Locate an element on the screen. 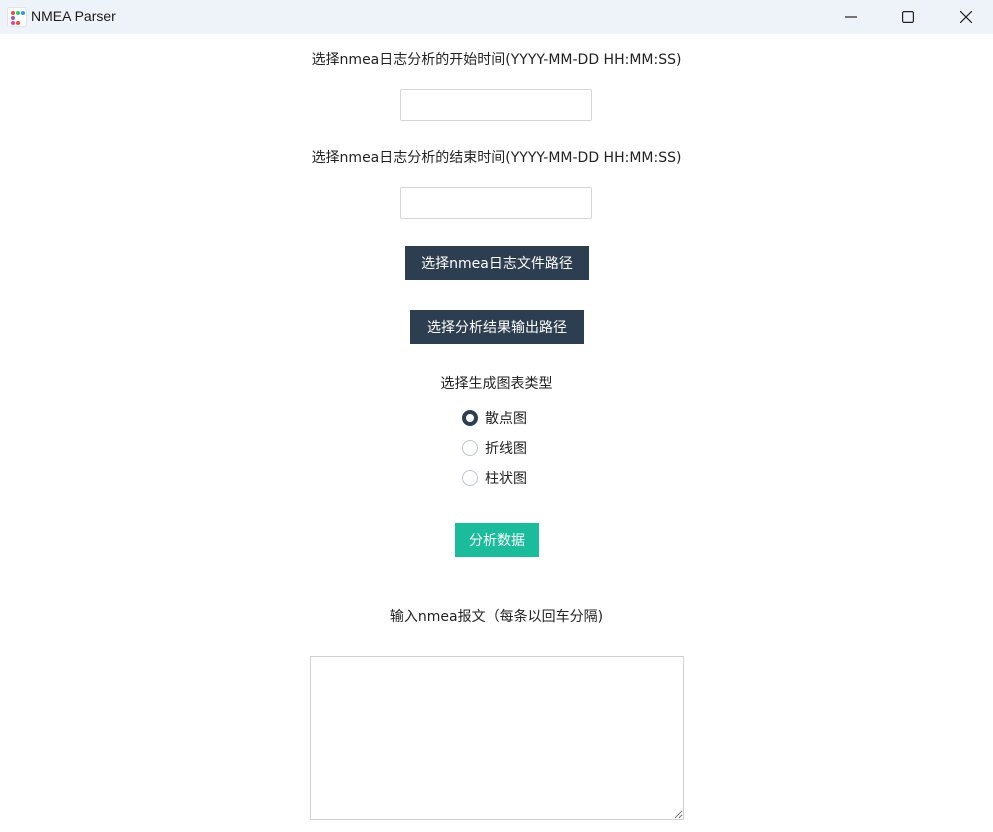  close-icon is located at coordinates (966, 17).